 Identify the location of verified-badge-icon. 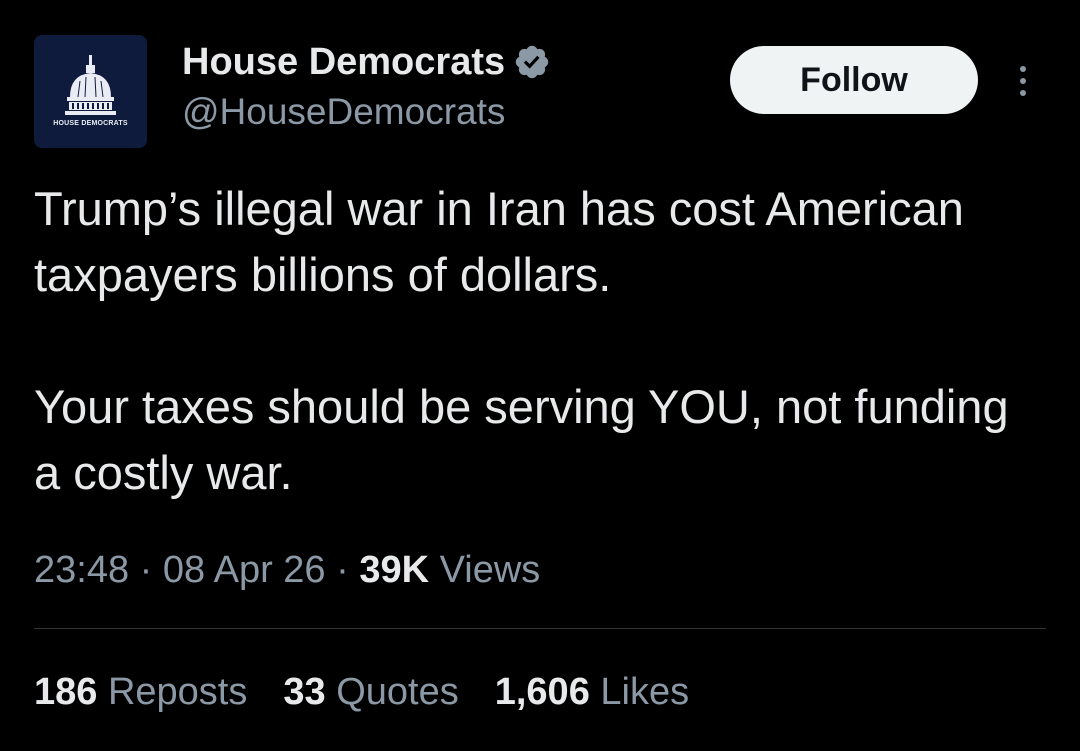
(532, 62).